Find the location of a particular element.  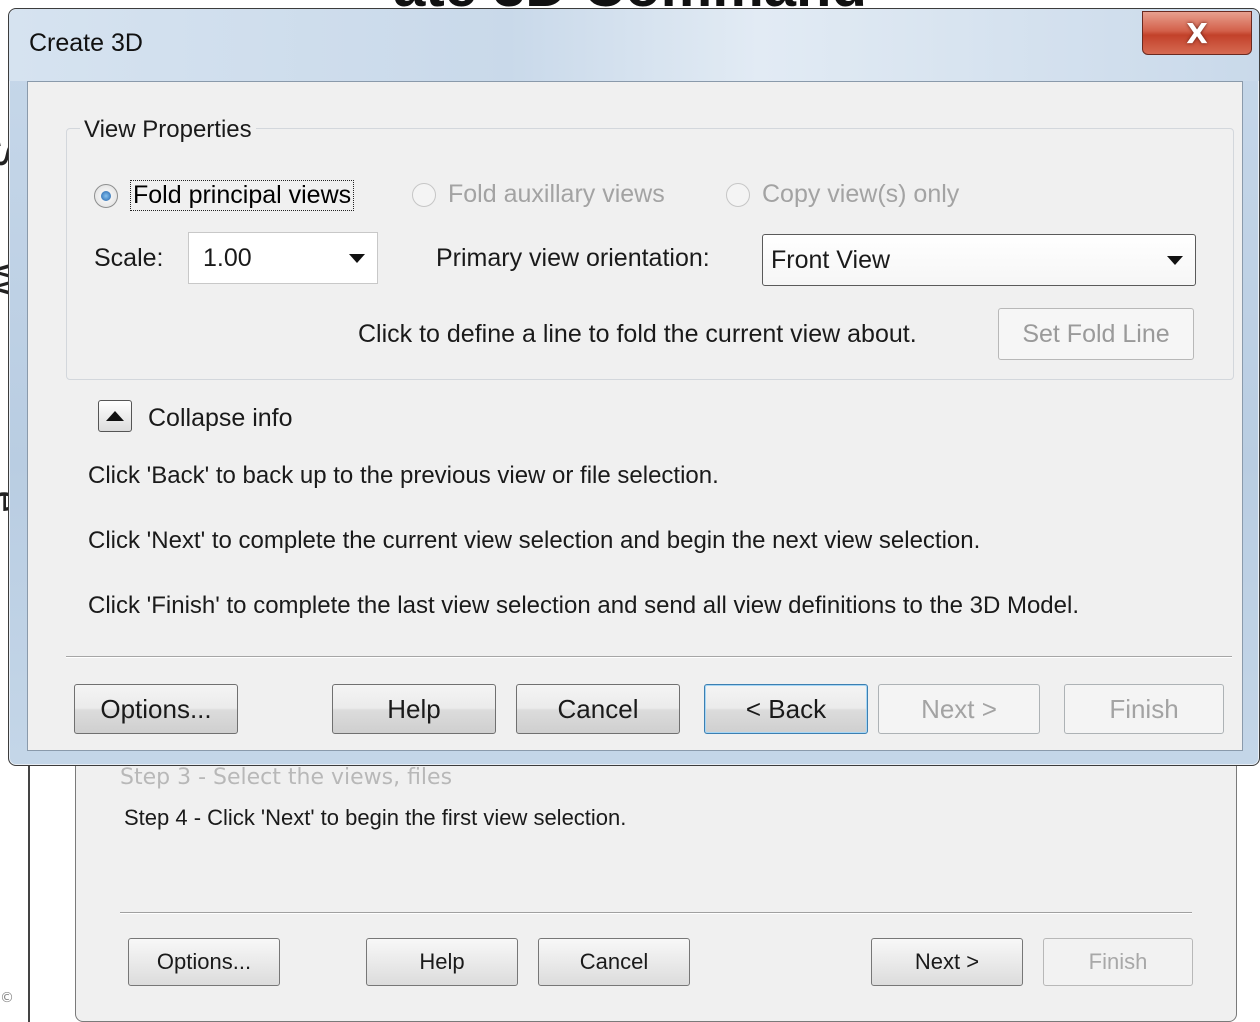

button-separator is located at coordinates (649, 657).